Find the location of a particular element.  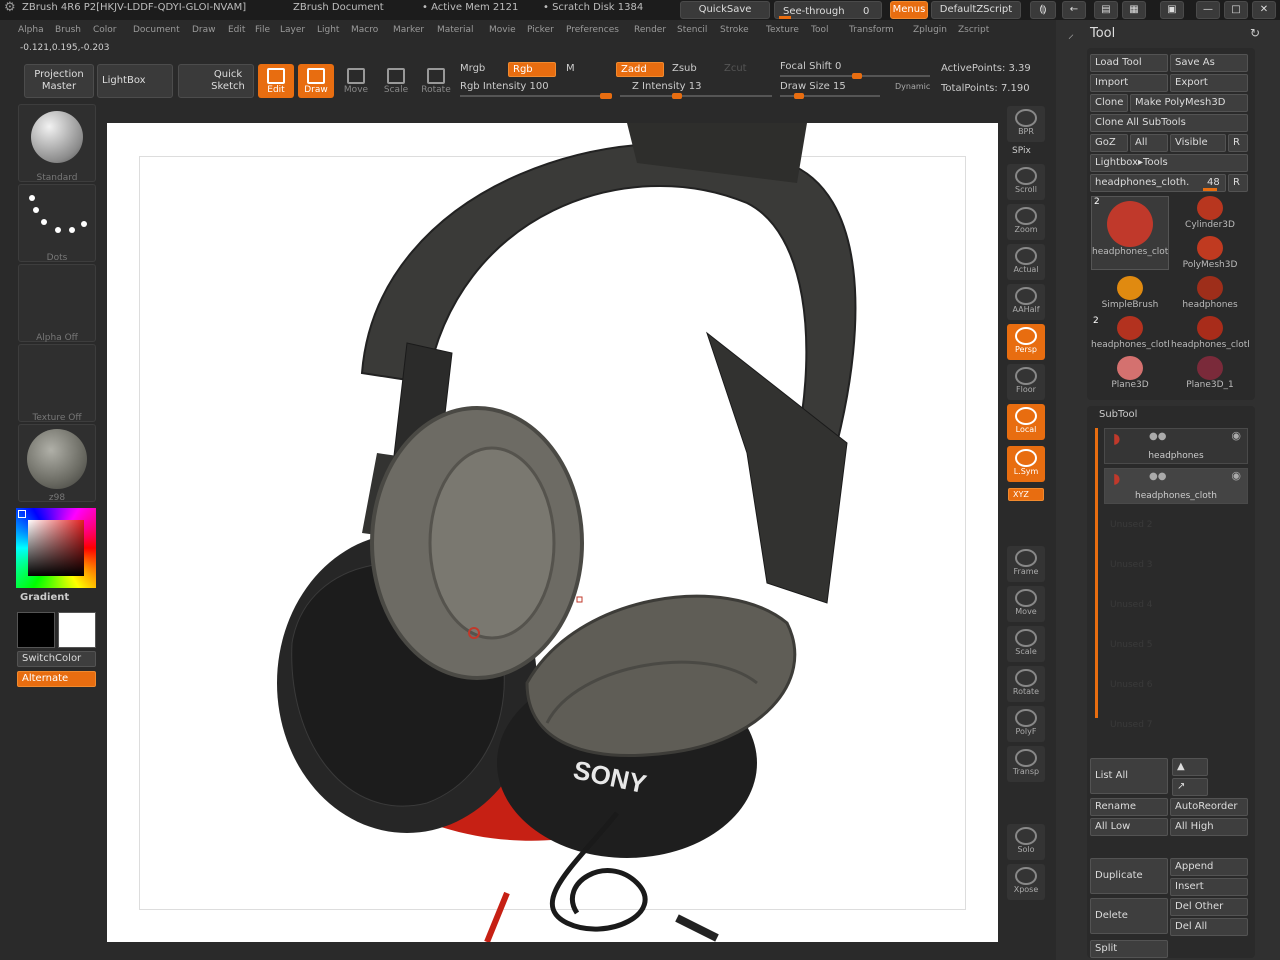

current-tool-slider: headphones_cloth. 48 is located at coordinates (1158, 183).